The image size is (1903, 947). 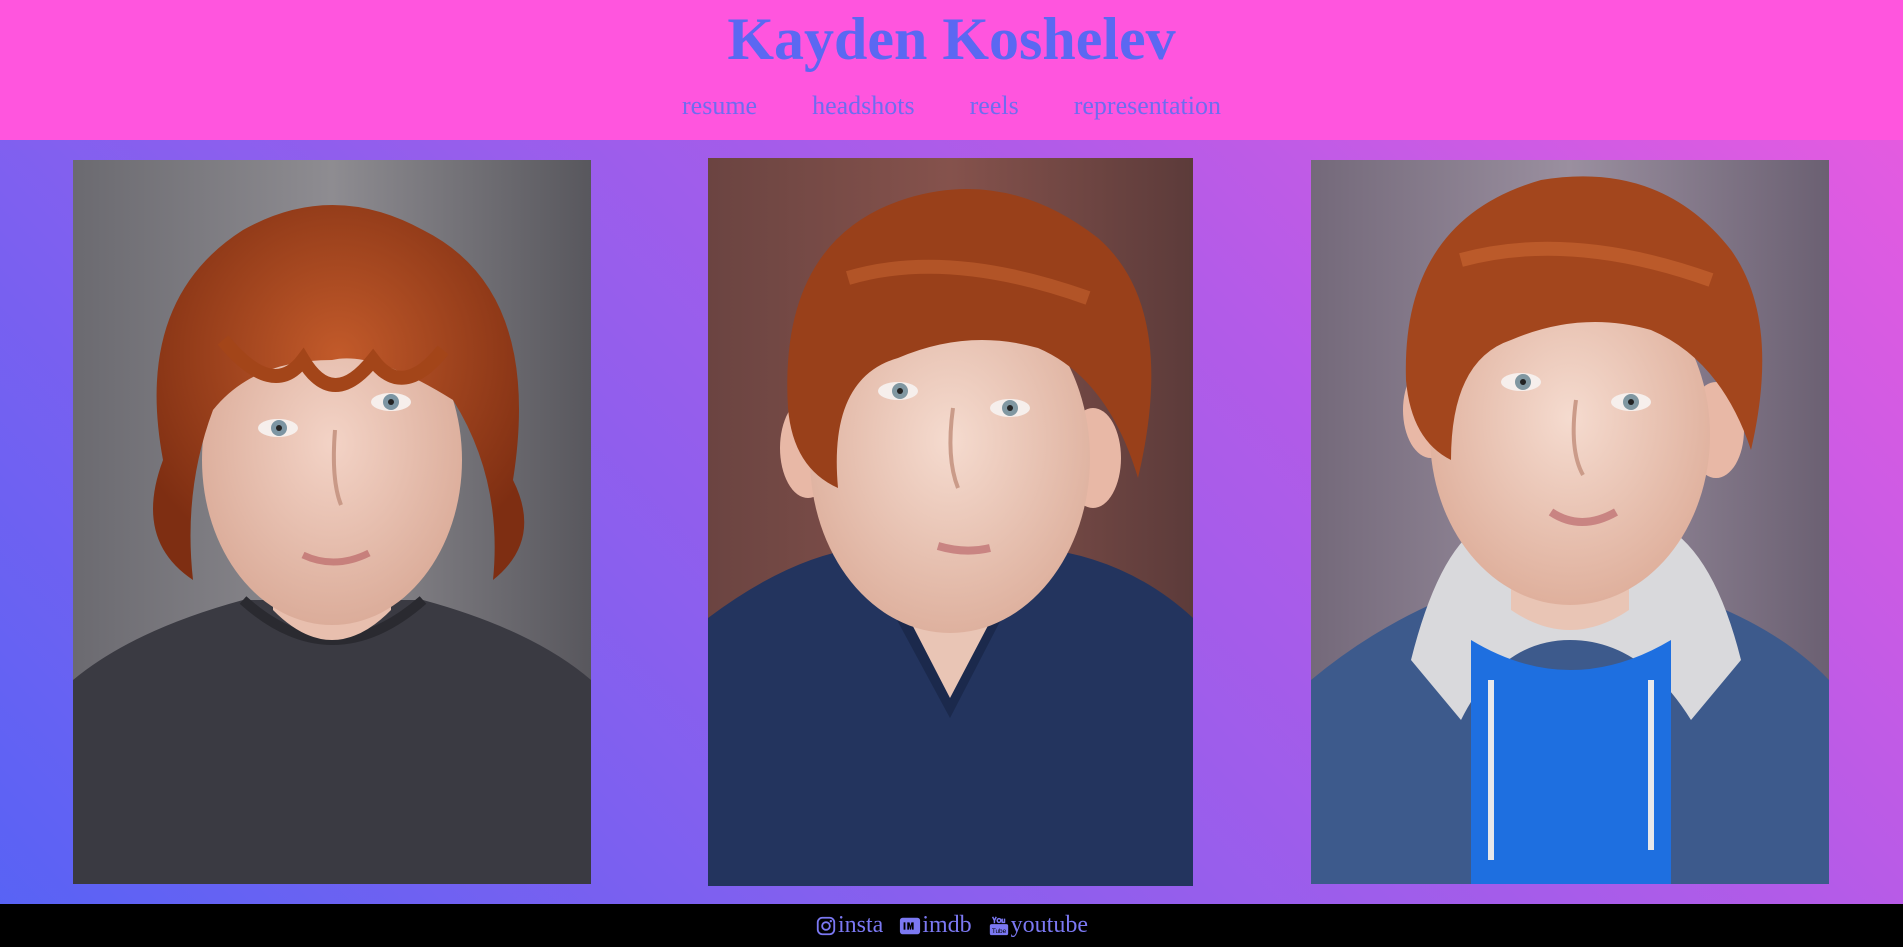 What do you see at coordinates (863, 106) in the screenshot?
I see `nav-link-headshots: headshots` at bounding box center [863, 106].